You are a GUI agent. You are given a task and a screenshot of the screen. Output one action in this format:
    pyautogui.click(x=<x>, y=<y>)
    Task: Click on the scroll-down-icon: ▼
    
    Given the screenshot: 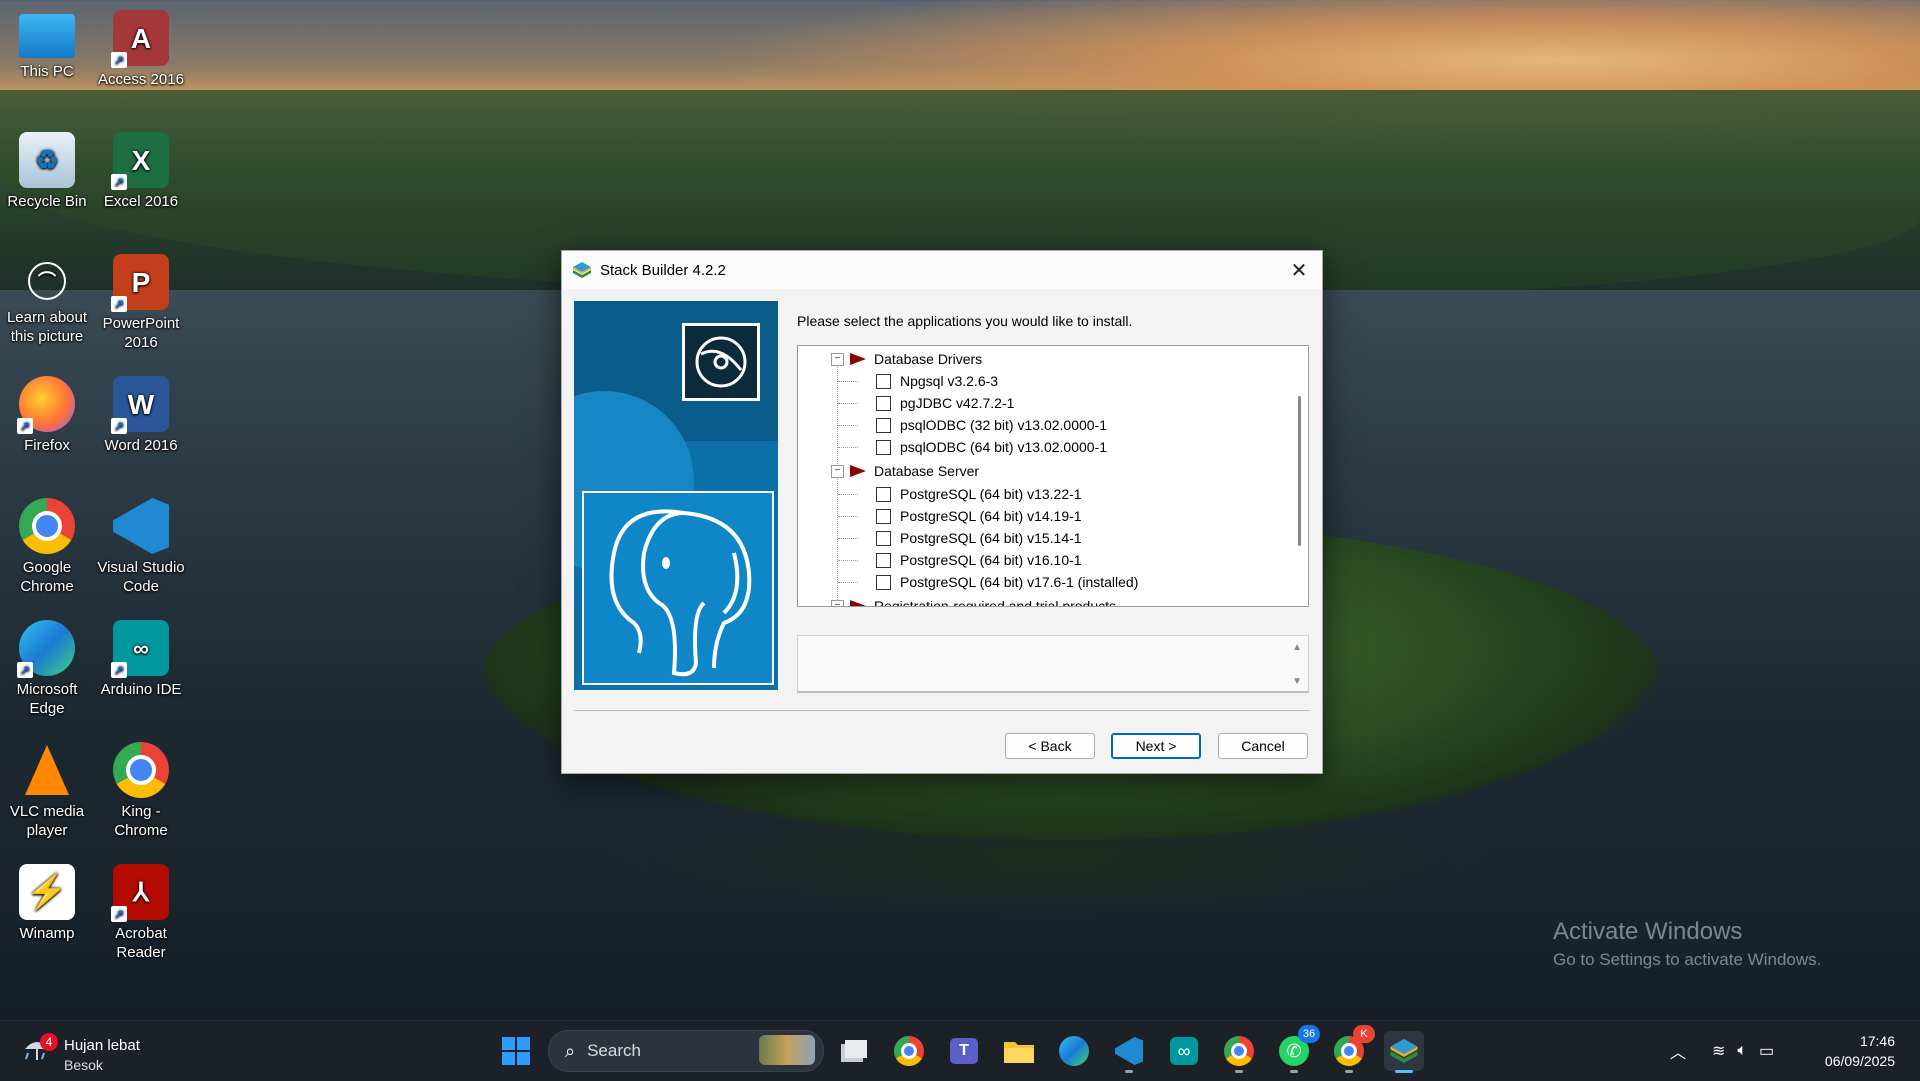 What is the action you would take?
    pyautogui.click(x=1297, y=681)
    